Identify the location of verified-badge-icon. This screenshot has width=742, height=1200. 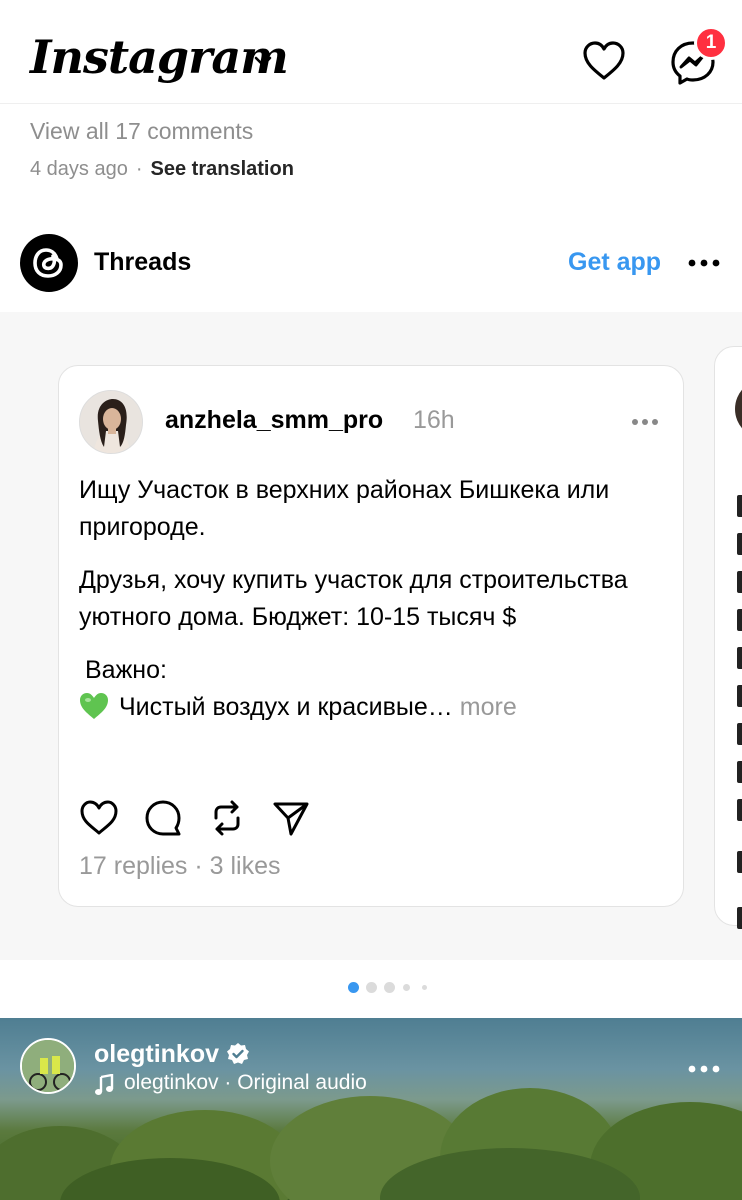
(238, 1053).